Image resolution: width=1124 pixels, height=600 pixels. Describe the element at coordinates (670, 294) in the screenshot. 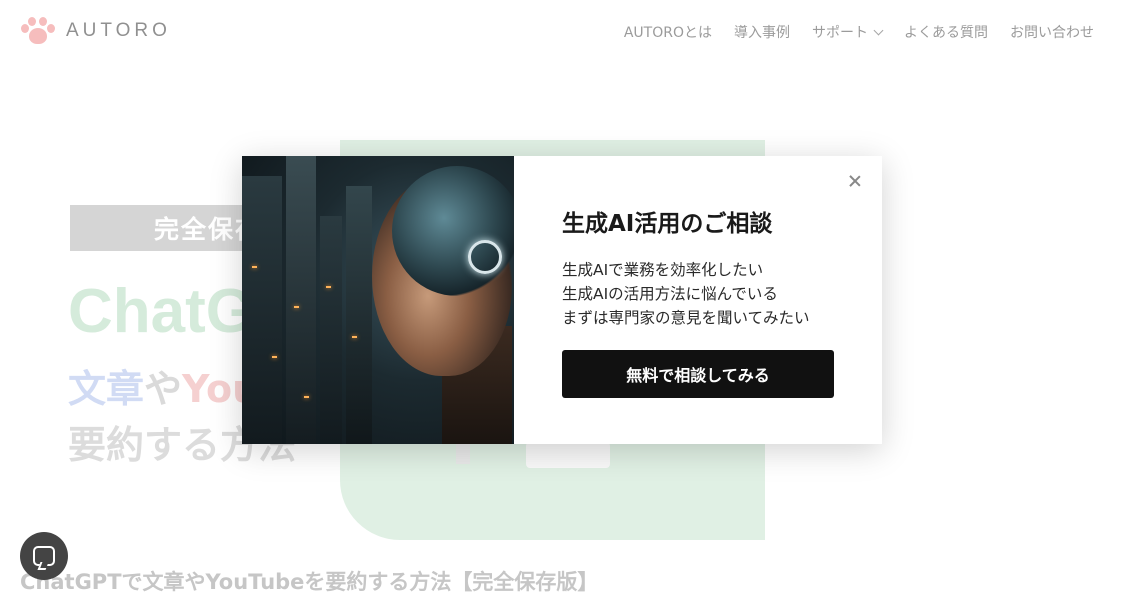

I see `modal-line: 生成AIの活用方法に悩んでいる` at that location.